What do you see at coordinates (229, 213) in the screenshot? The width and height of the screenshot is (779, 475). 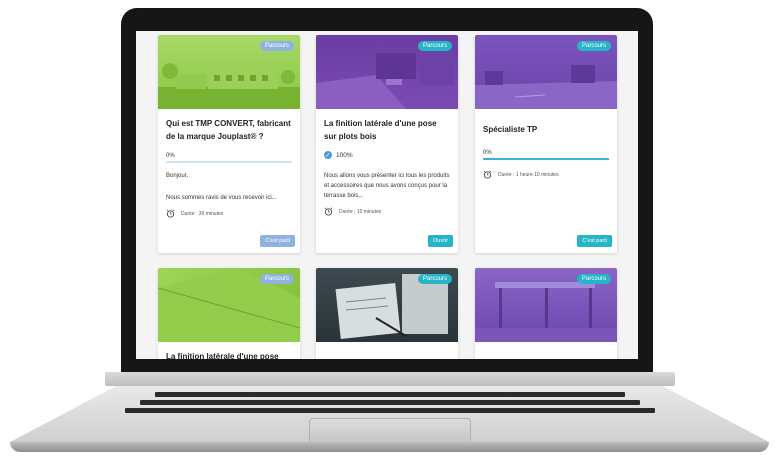 I see `course-duration: Durée : 30 minutes` at bounding box center [229, 213].